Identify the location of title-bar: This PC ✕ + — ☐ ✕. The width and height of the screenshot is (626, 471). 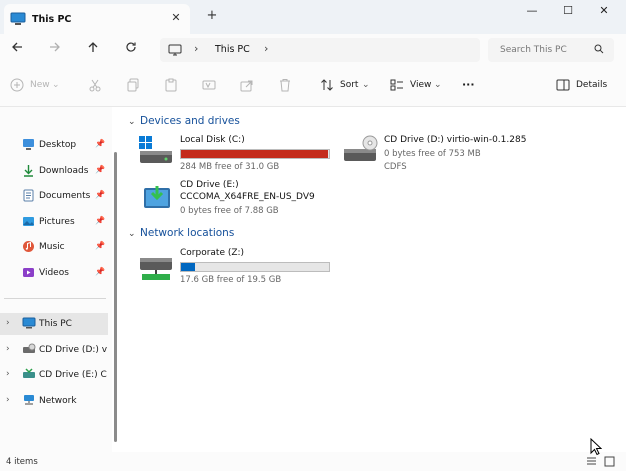
(313, 17).